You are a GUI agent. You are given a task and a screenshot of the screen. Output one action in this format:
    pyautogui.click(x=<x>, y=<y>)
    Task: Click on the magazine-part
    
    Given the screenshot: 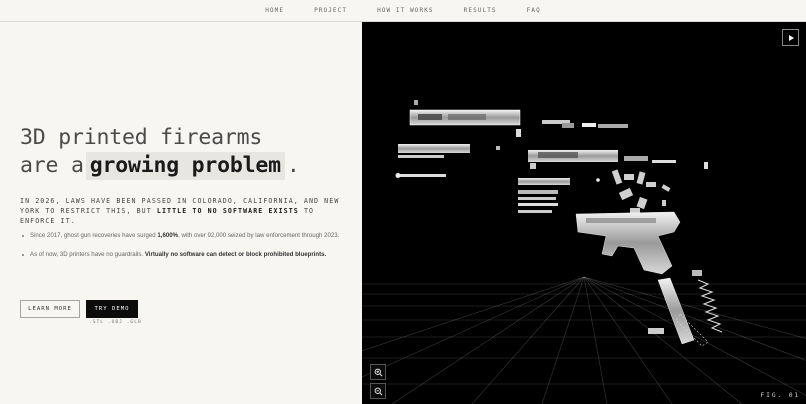 What is the action you would take?
    pyautogui.click(x=678, y=308)
    